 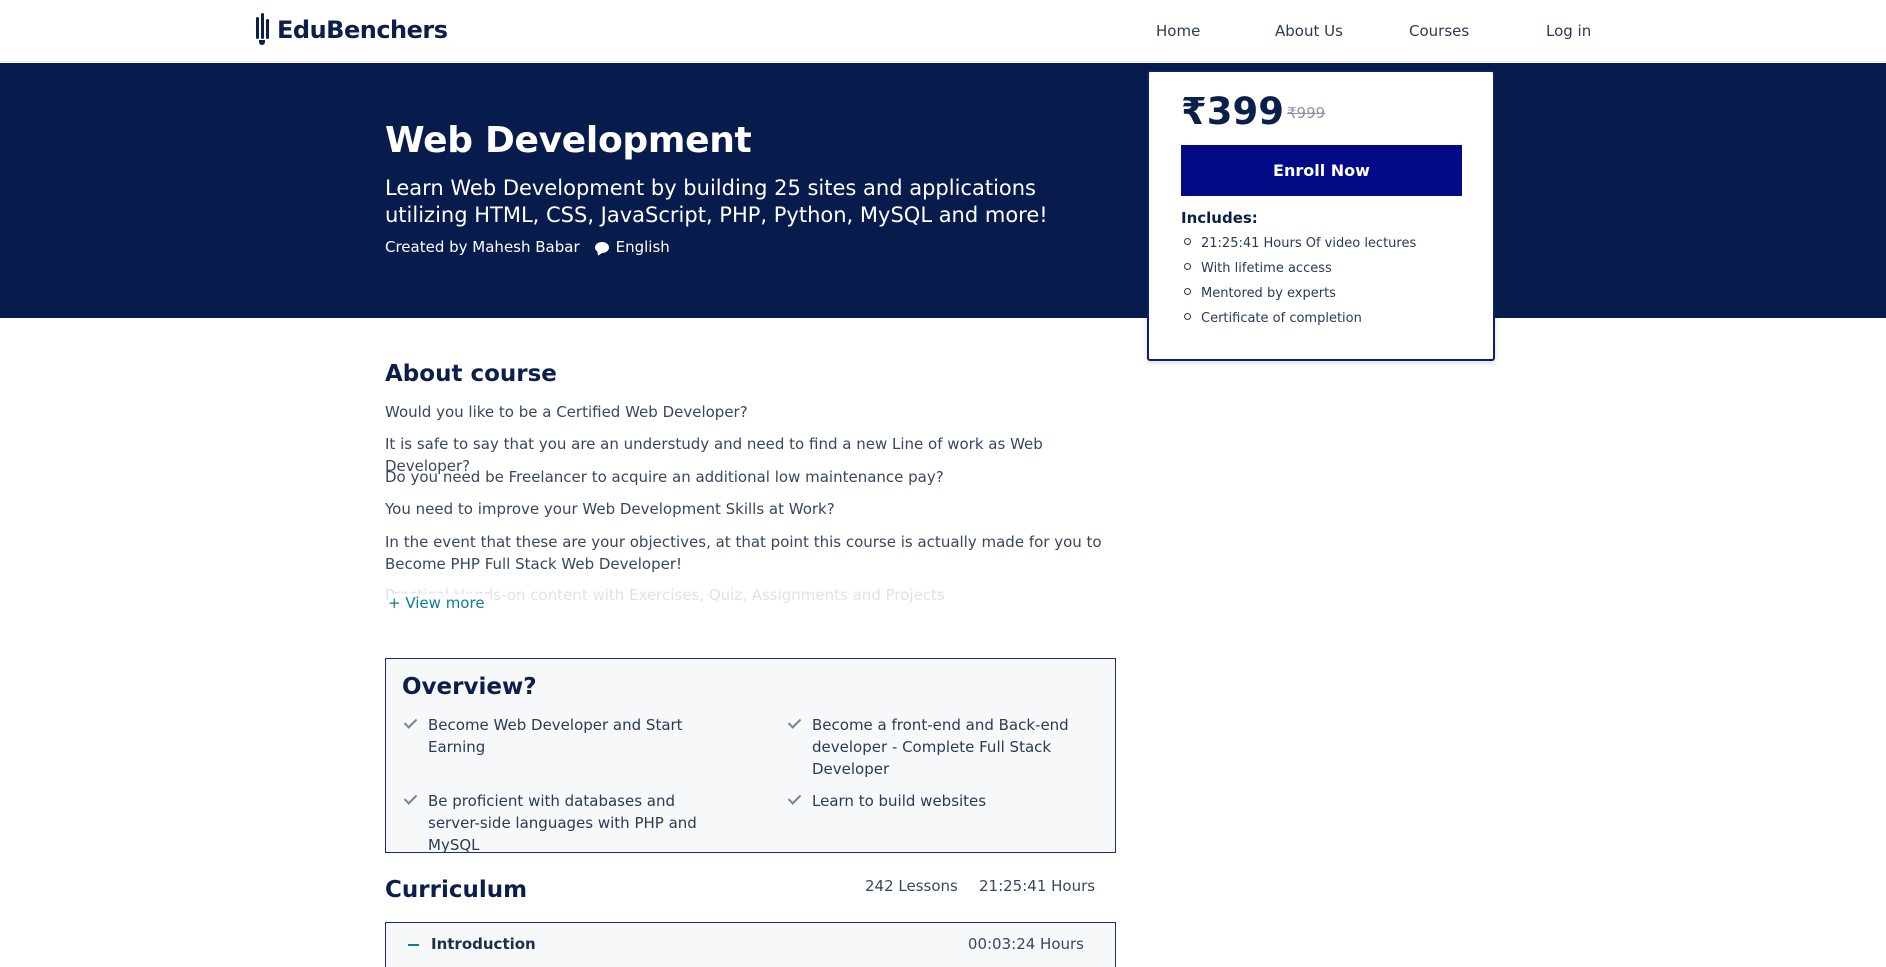 I want to click on brand-logo: EduBenchers, so click(x=352, y=30).